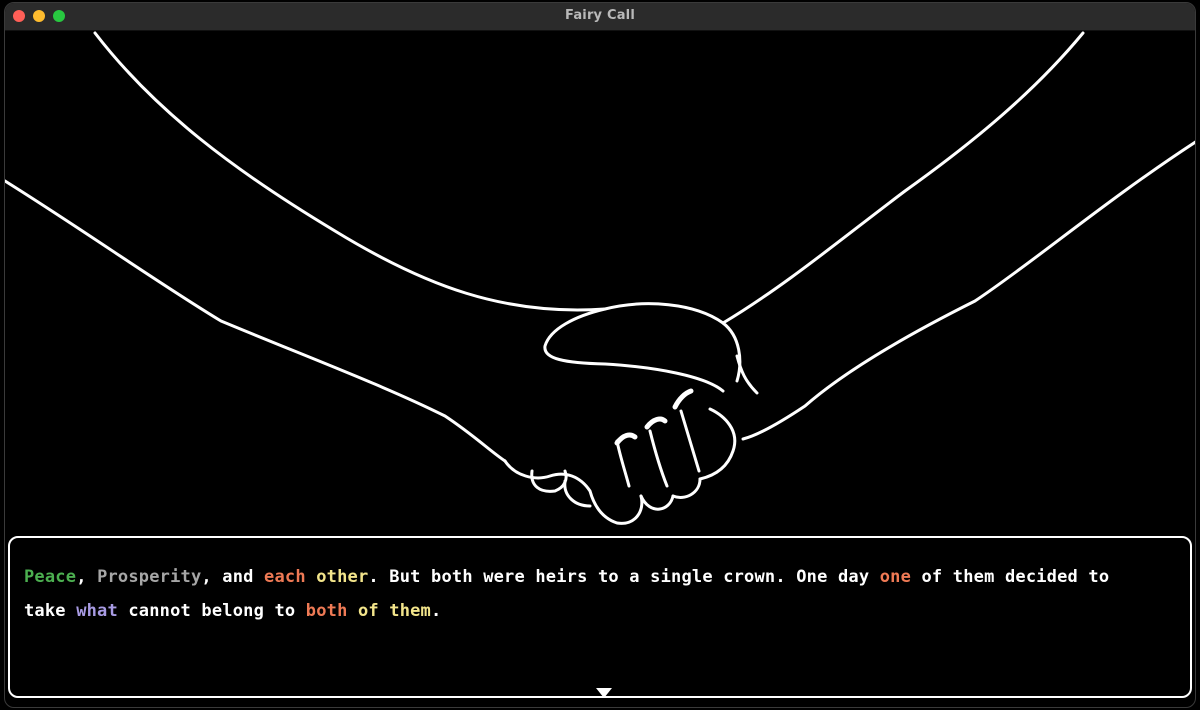 The height and width of the screenshot is (710, 1200). I want to click on dialogue-segment: Prosperity, so click(149, 577).